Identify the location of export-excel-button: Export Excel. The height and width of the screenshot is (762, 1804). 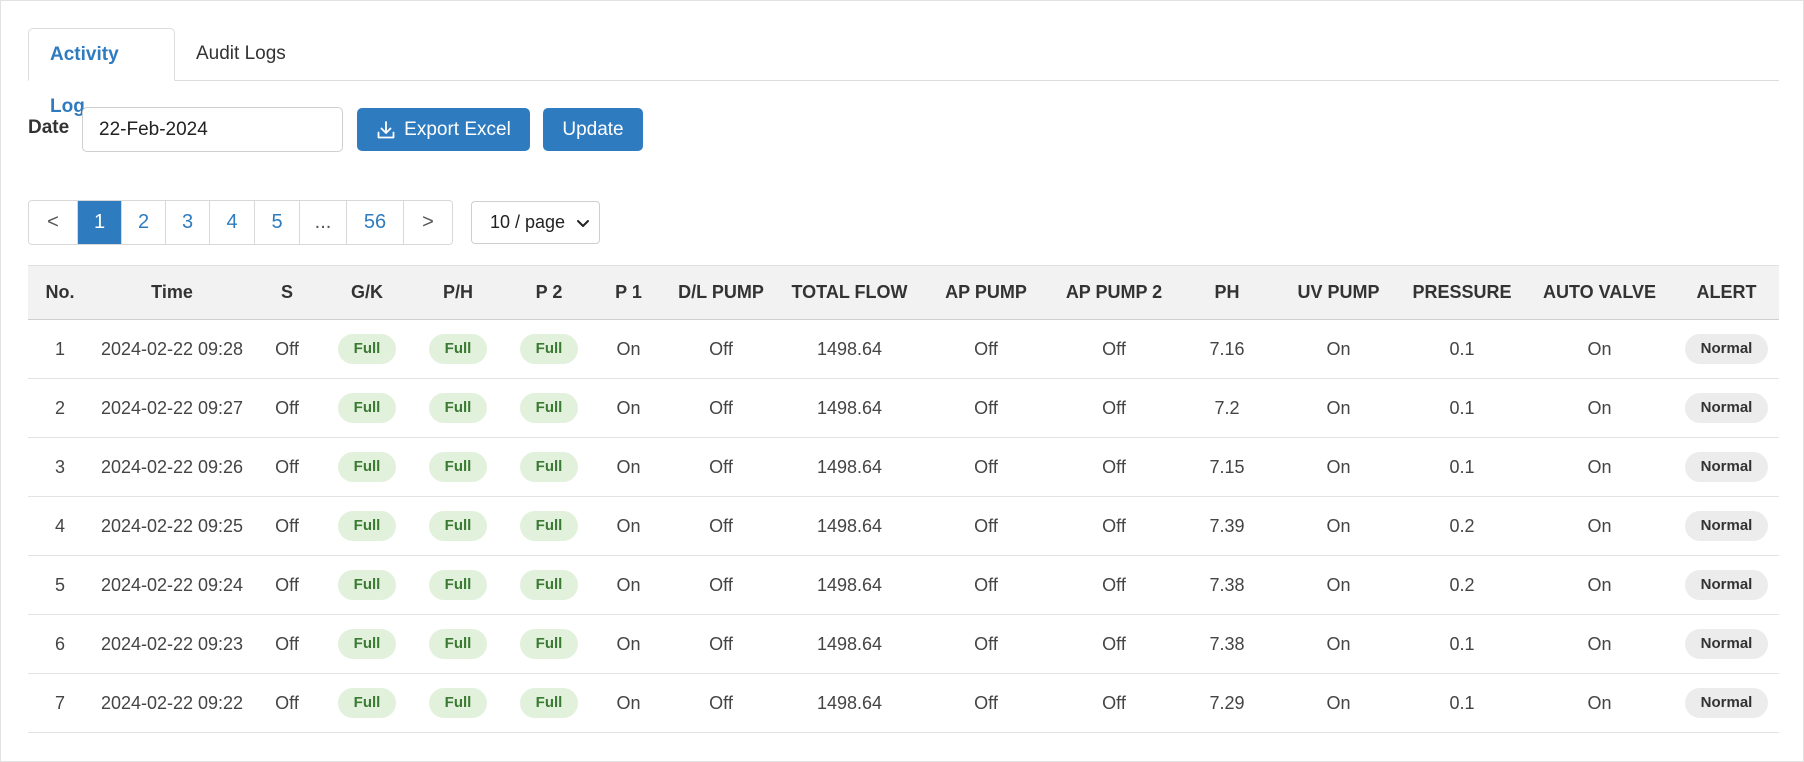
(443, 129).